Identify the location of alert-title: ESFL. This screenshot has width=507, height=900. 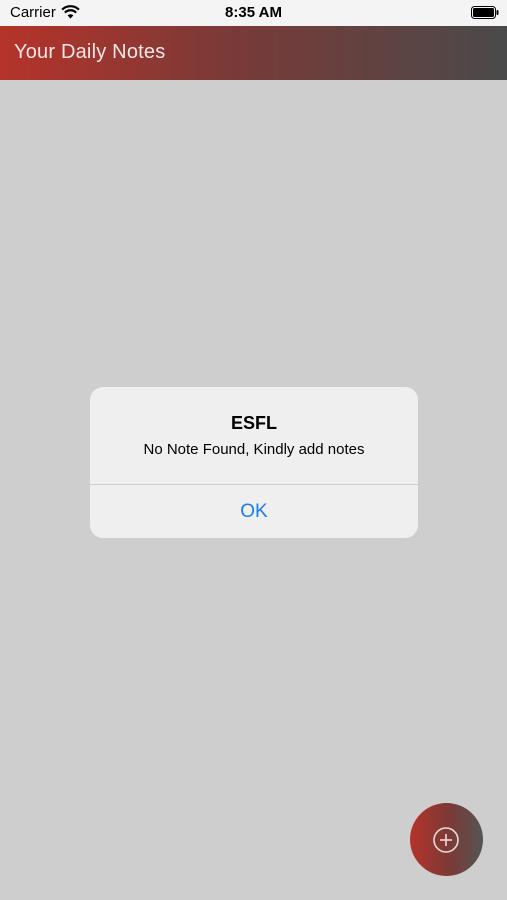
(253, 423).